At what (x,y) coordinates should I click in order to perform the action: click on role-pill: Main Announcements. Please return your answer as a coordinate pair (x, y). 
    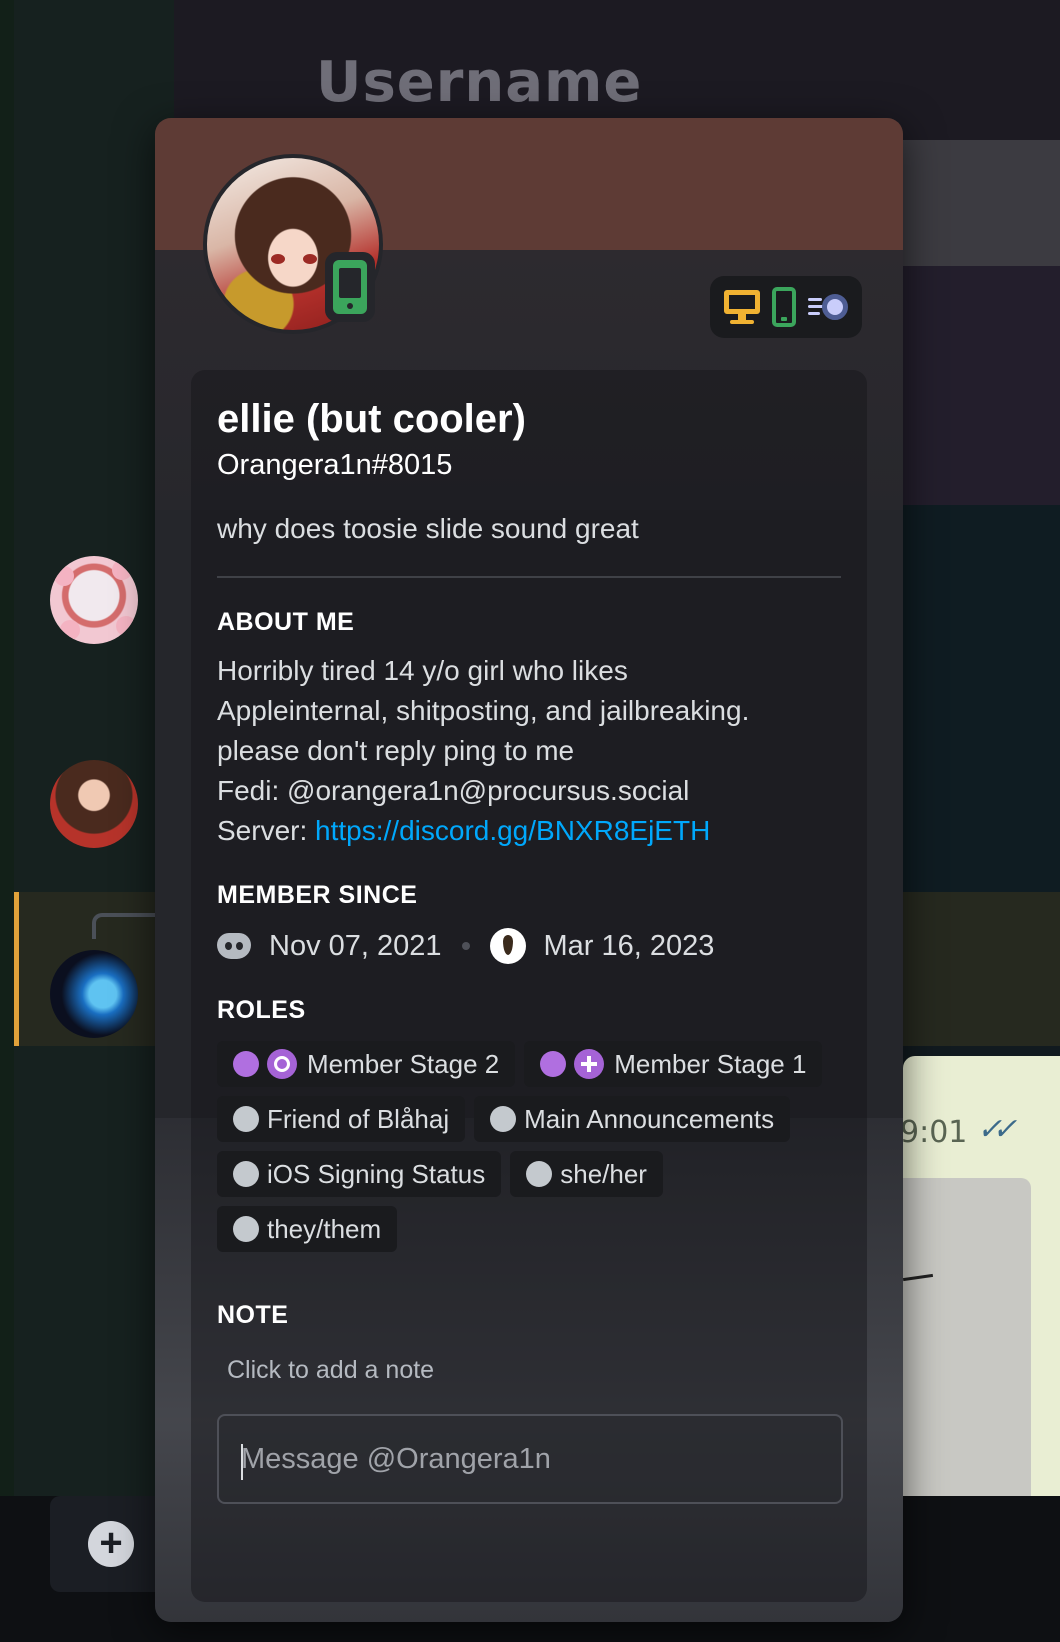
    Looking at the image, I should click on (632, 1119).